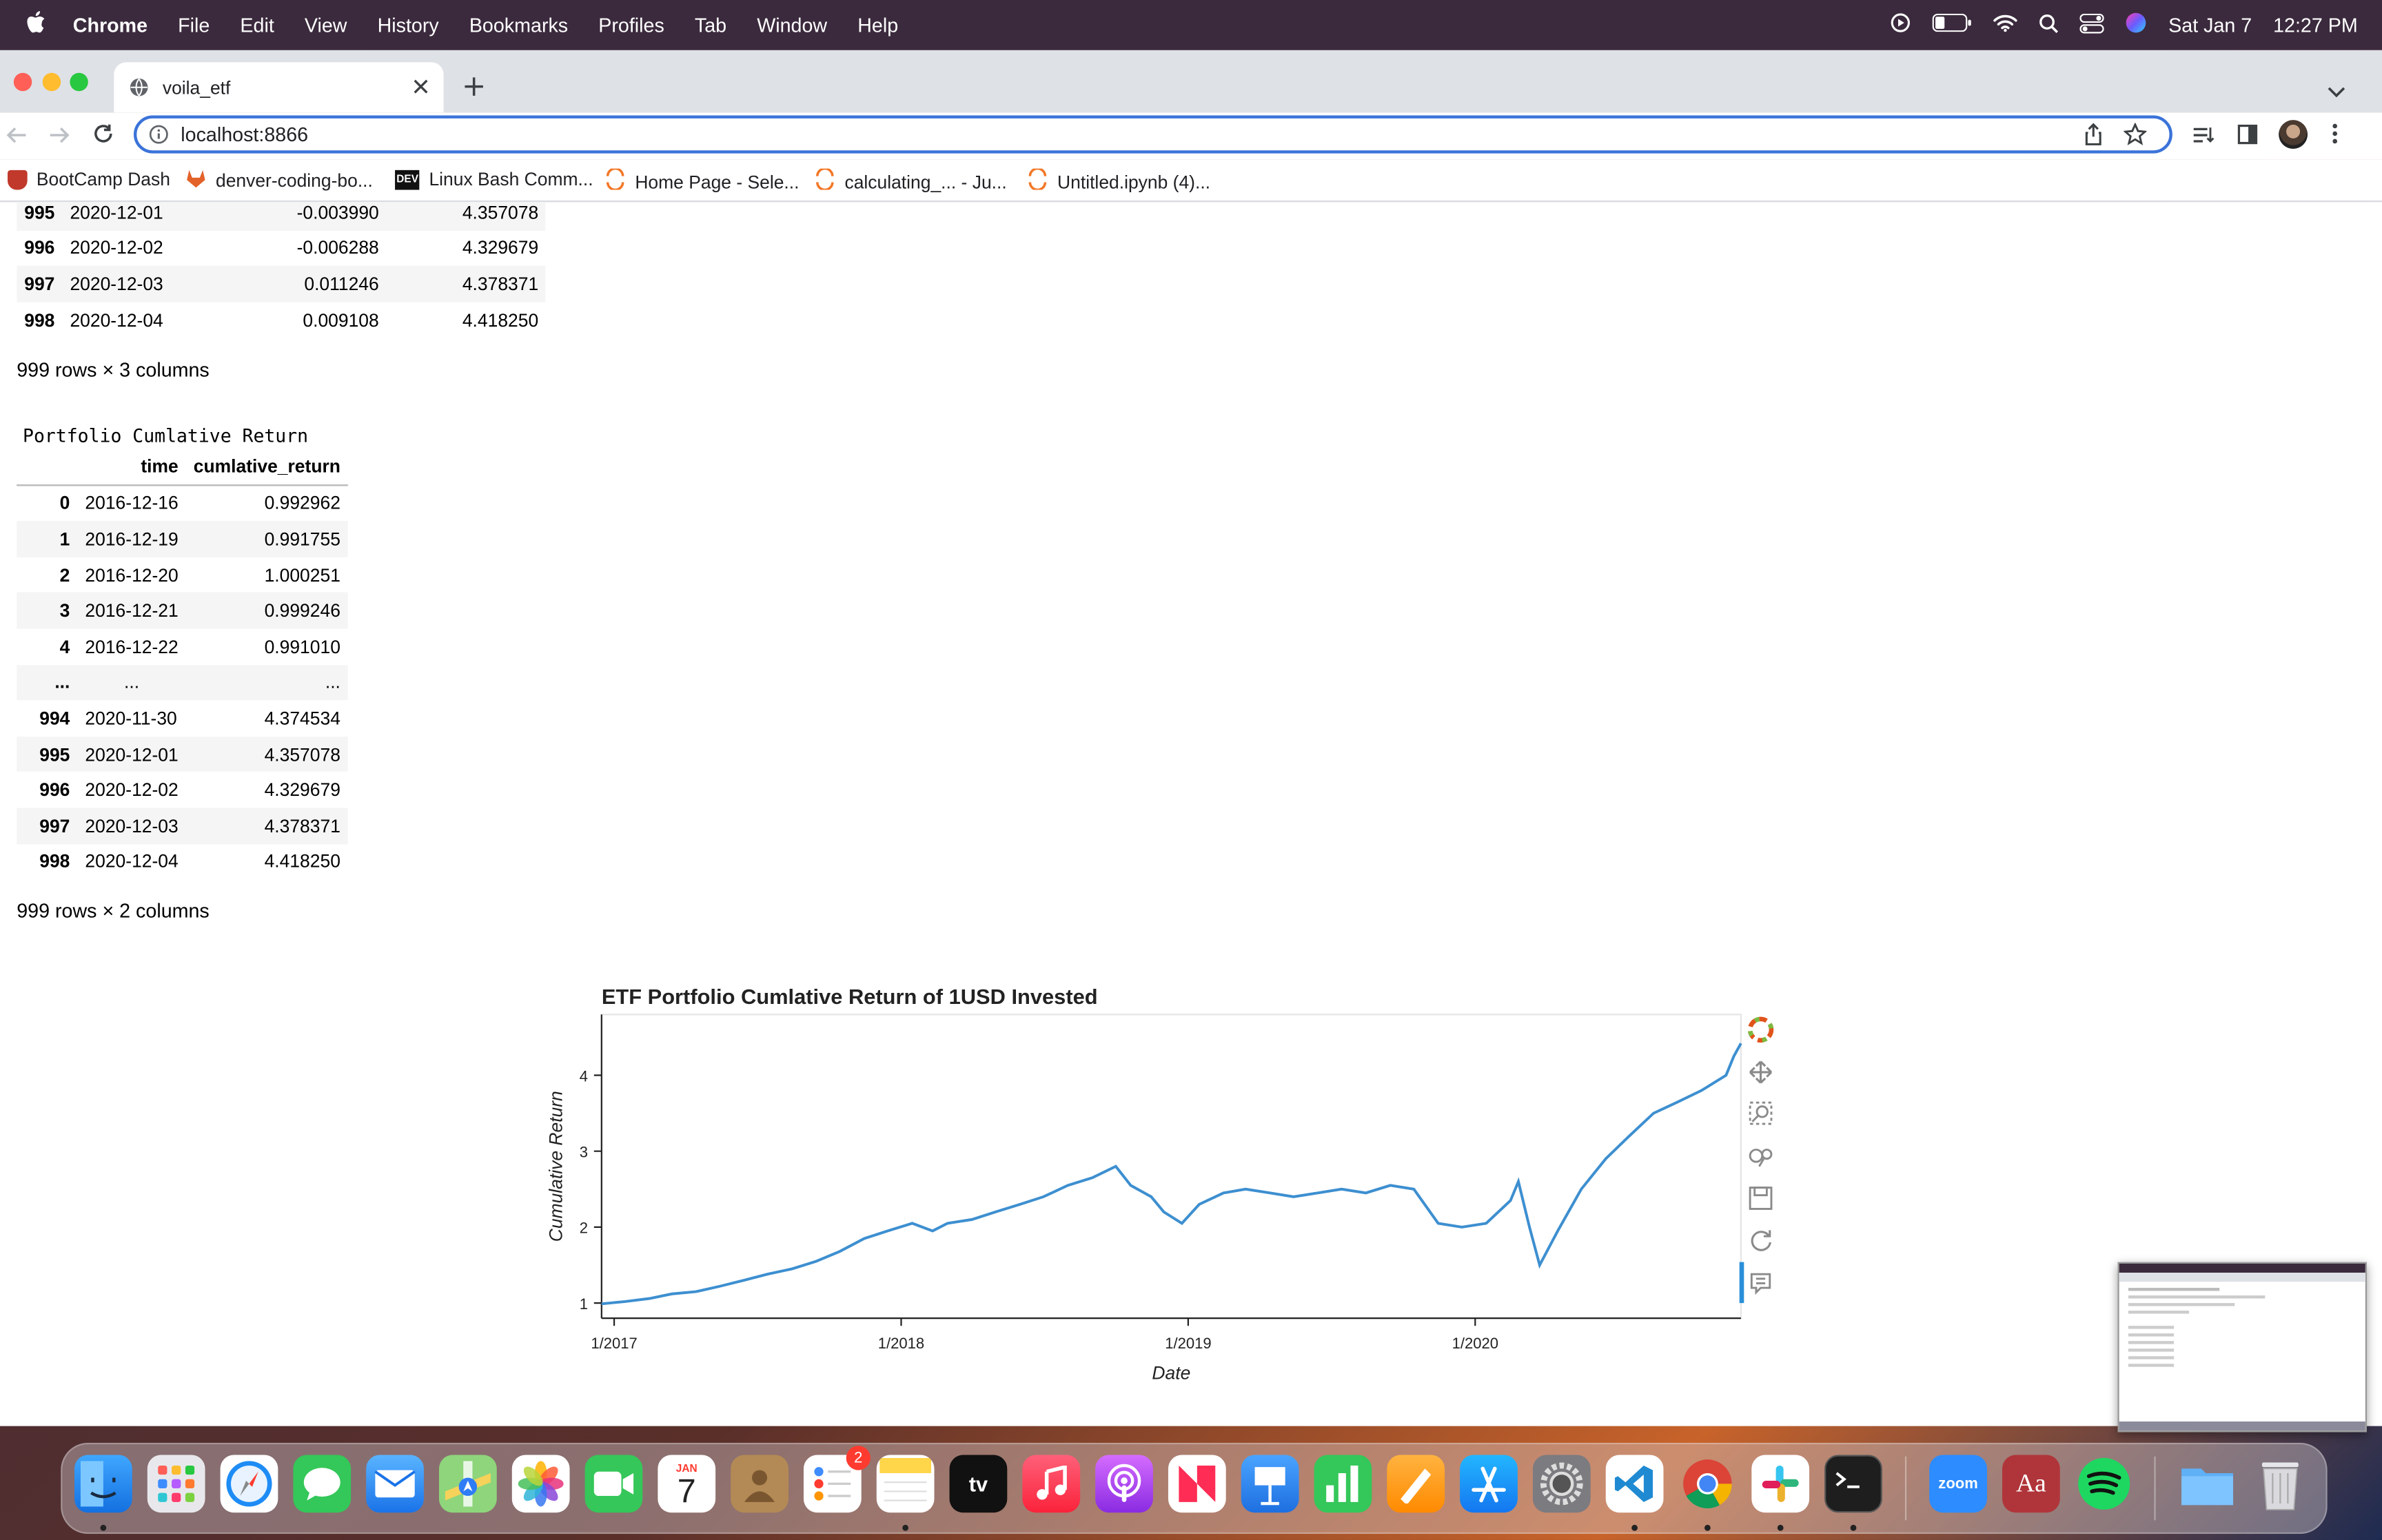 The height and width of the screenshot is (1540, 2382). What do you see at coordinates (2242, 1347) in the screenshot?
I see `screenshot-thumbnail` at bounding box center [2242, 1347].